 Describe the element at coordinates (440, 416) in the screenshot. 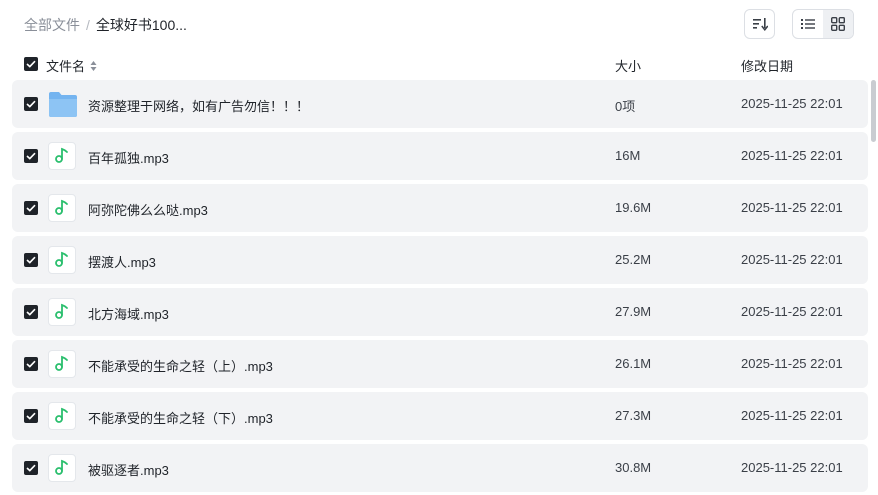

I see `file-row: 不能承受的生命之轻（下）.mp3 27.3M 2025-11-25 22:01` at that location.